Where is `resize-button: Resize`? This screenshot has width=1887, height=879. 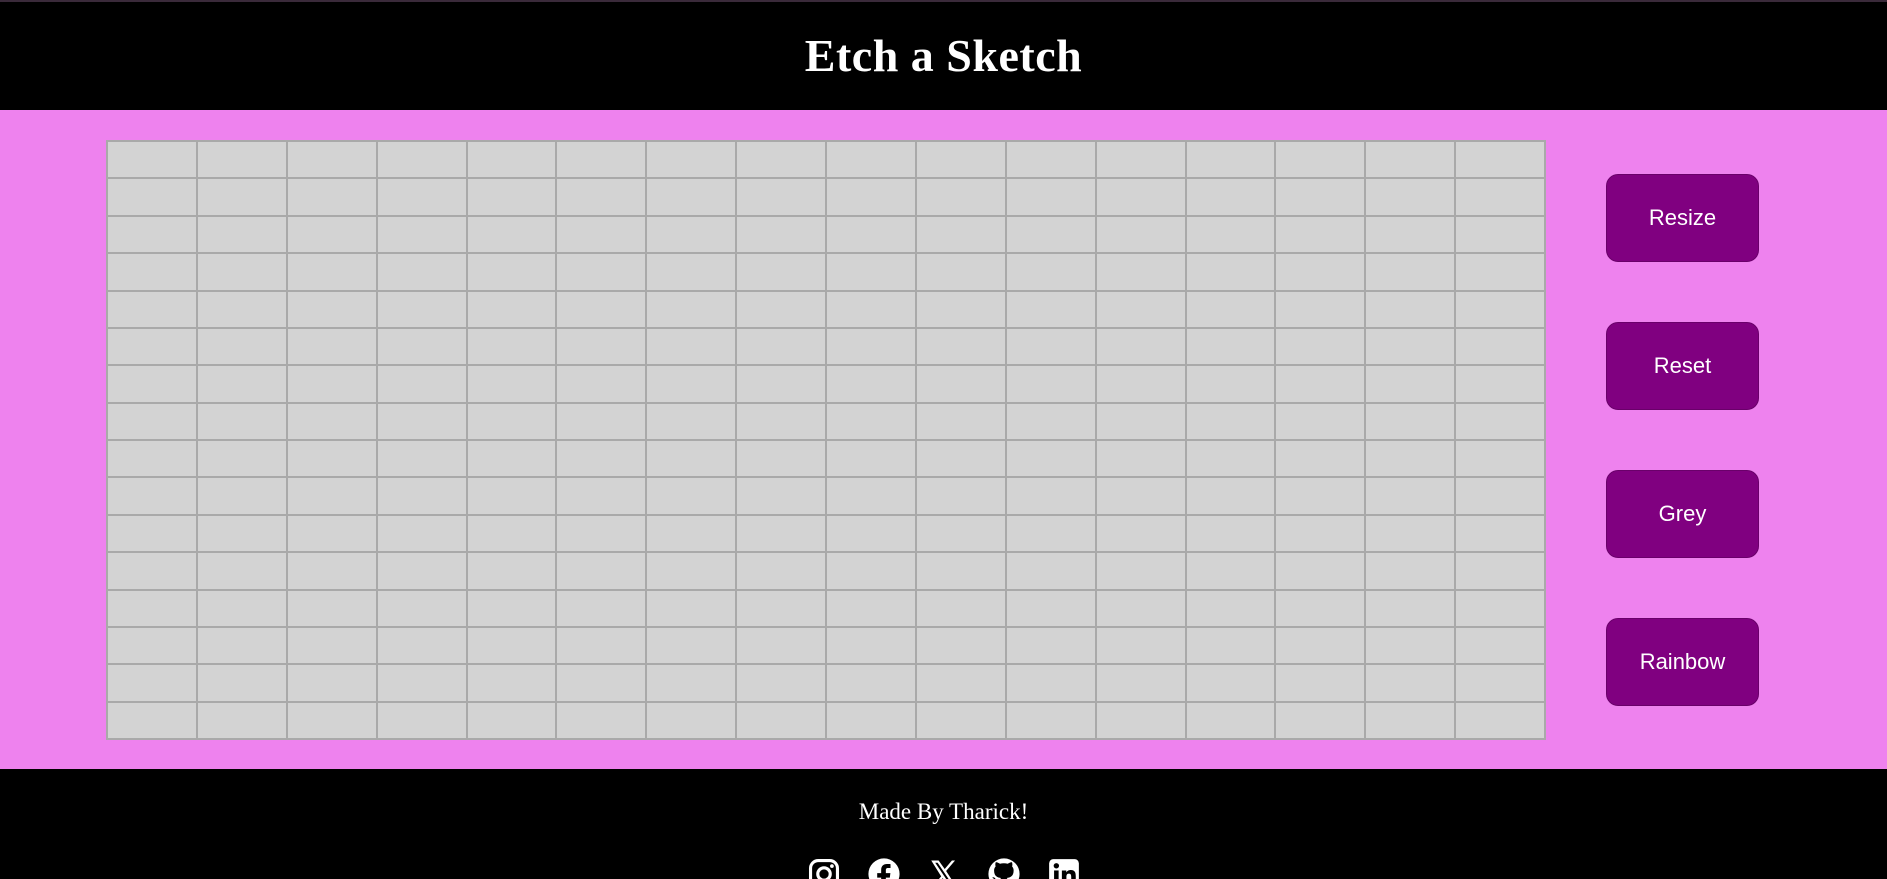
resize-button: Resize is located at coordinates (1682, 218).